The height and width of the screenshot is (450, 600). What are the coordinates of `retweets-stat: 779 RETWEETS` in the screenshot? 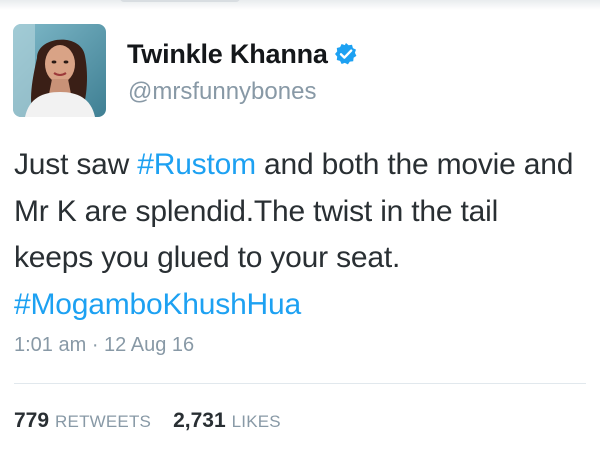 It's located at (82, 421).